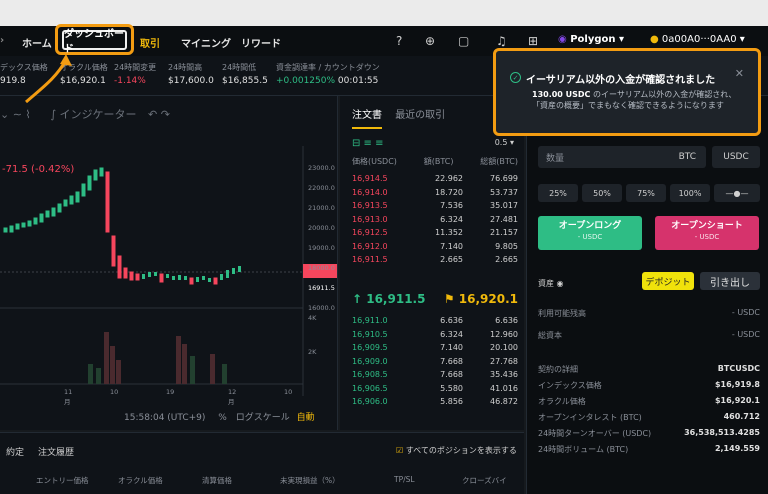  I want to click on deposit-button: デポジット, so click(668, 281).